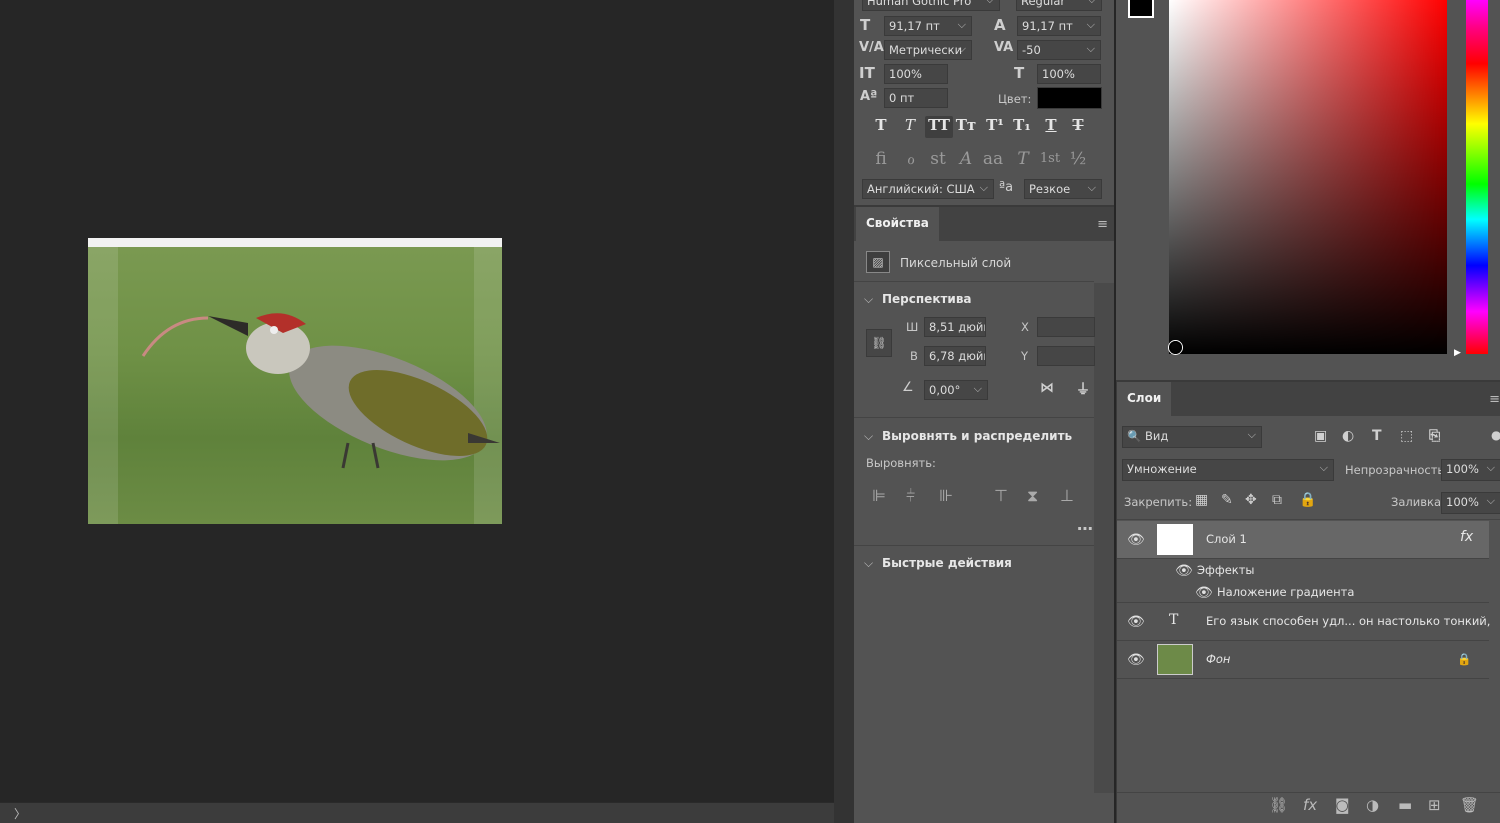  What do you see at coordinates (1303, 660) in the screenshot?
I see `layer-row-background: 👁 Фон 🔒` at bounding box center [1303, 660].